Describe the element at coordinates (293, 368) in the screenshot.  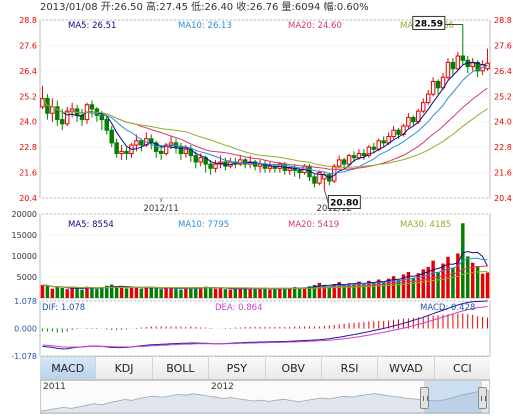
I see `tab-obv: OBV` at that location.